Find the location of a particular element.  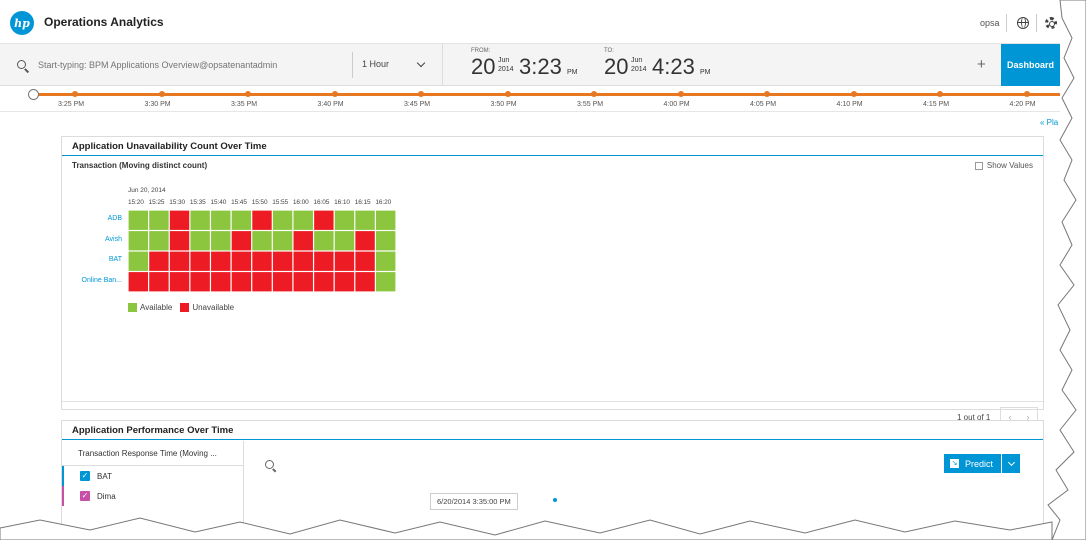

heatmap-time-label: 15:25 is located at coordinates (156, 202).